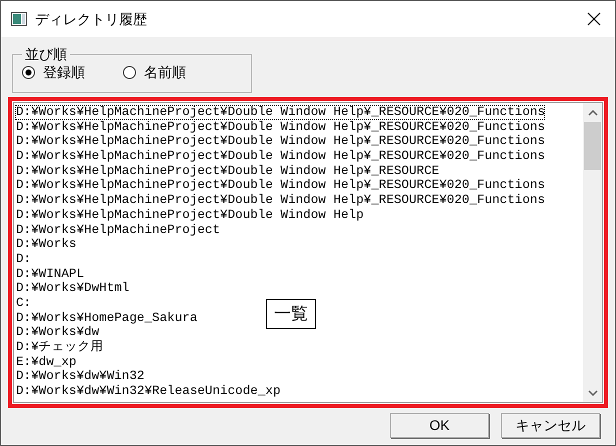  I want to click on callout-label: 一覧, so click(291, 314).